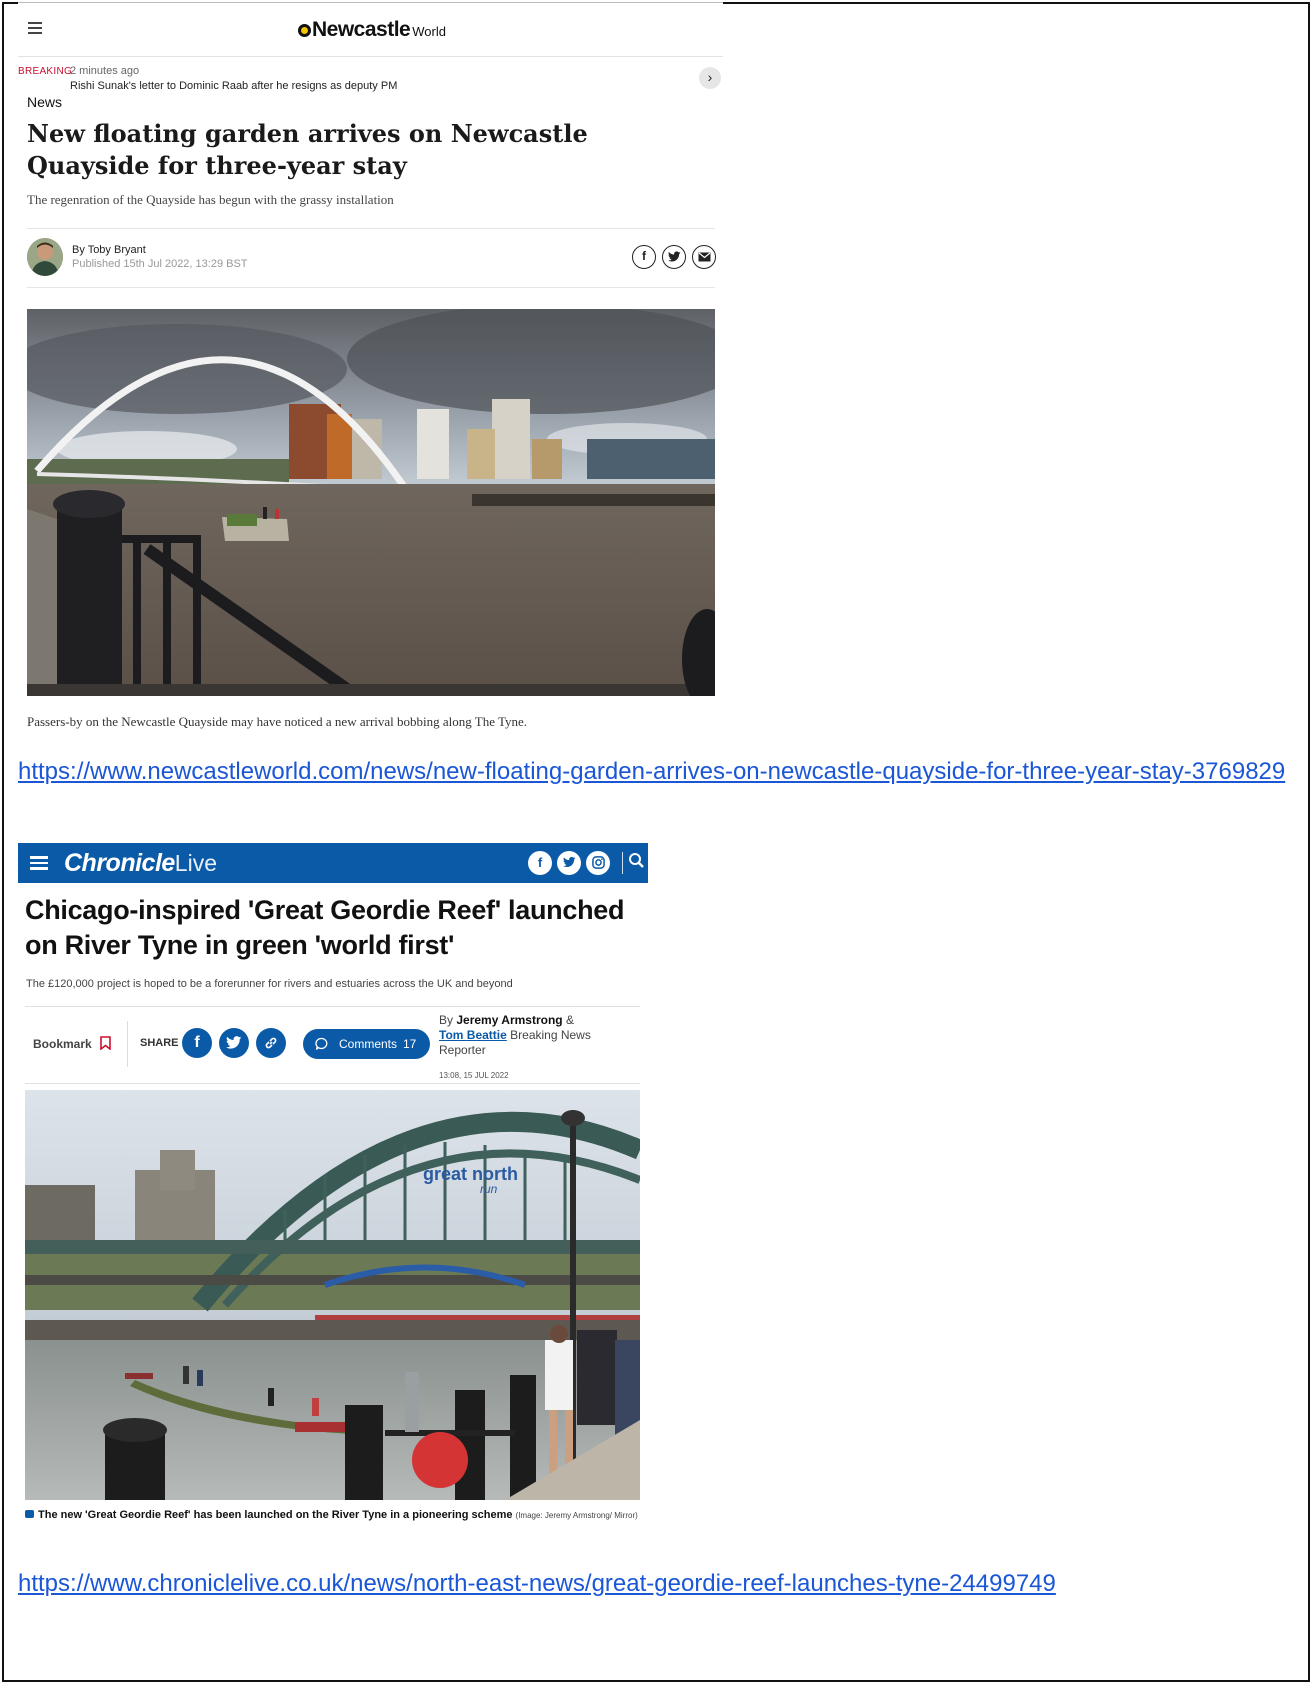 This screenshot has height=1686, width=1314. What do you see at coordinates (322, 1045) in the screenshot?
I see `comment-bubble-icon` at bounding box center [322, 1045].